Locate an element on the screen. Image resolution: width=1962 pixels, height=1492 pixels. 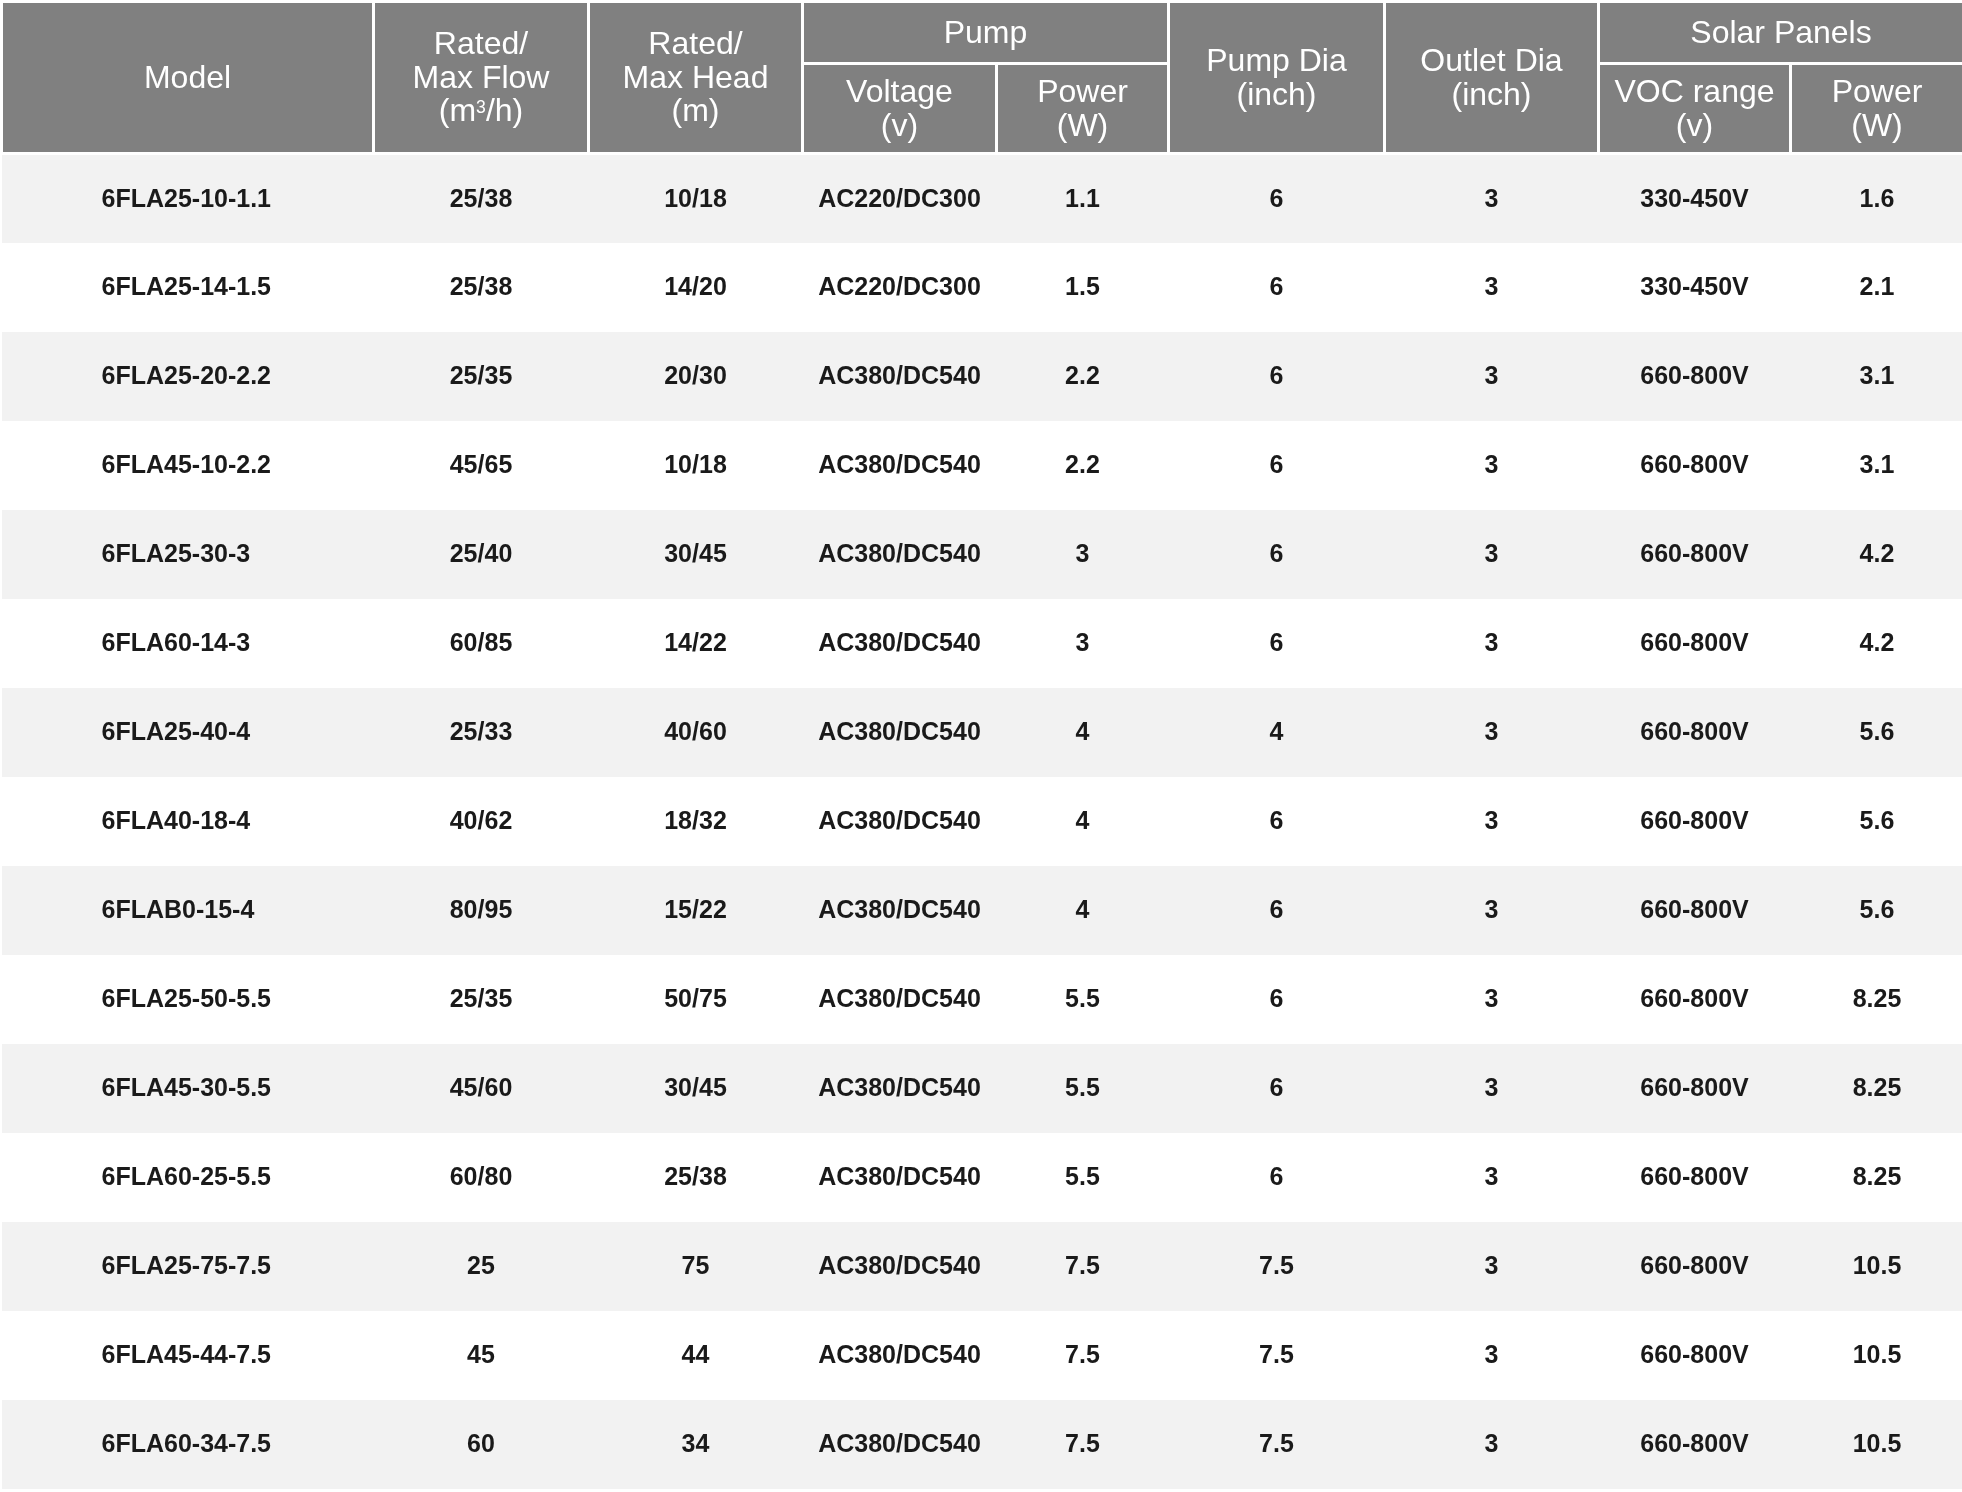
table-cell: 45/65 is located at coordinates (481, 464).